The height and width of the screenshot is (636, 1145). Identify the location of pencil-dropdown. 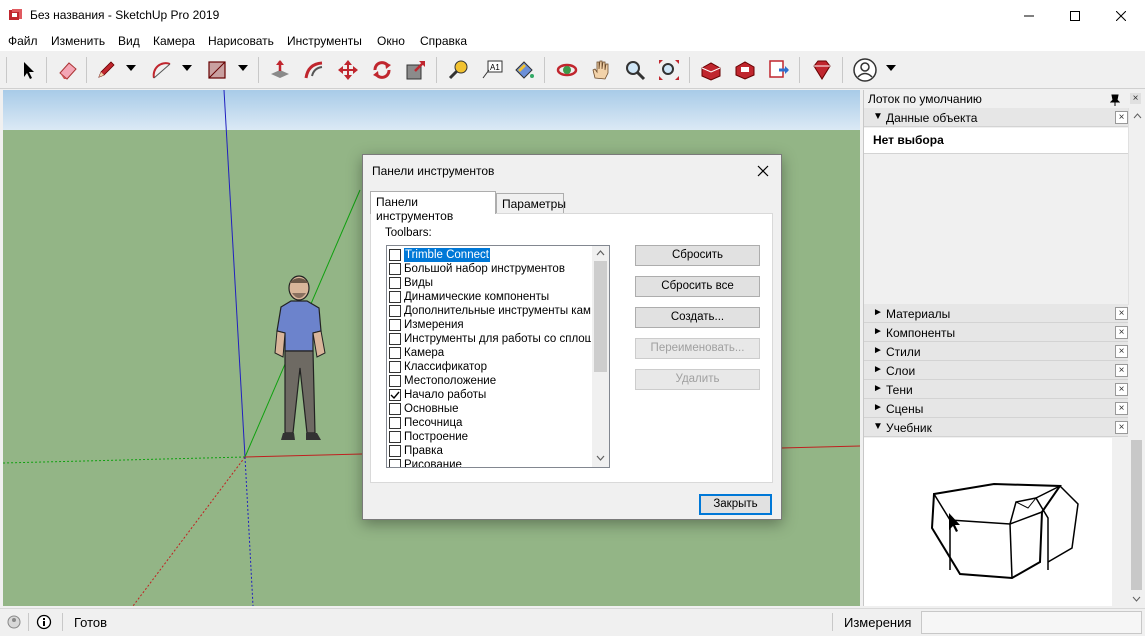
(131, 68).